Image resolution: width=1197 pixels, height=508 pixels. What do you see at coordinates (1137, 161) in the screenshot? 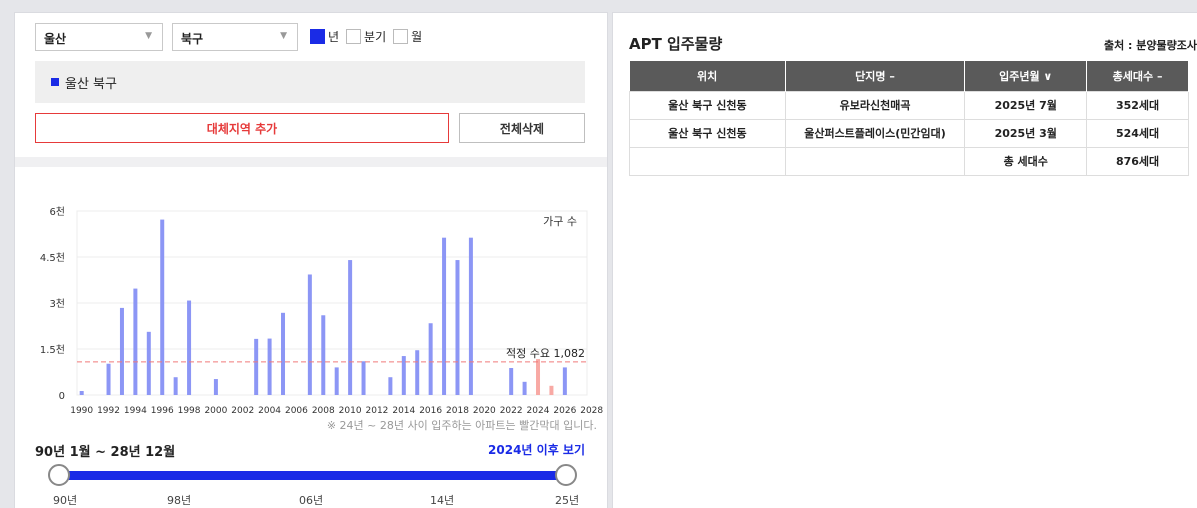
I see `total-value: 876세대` at bounding box center [1137, 161].